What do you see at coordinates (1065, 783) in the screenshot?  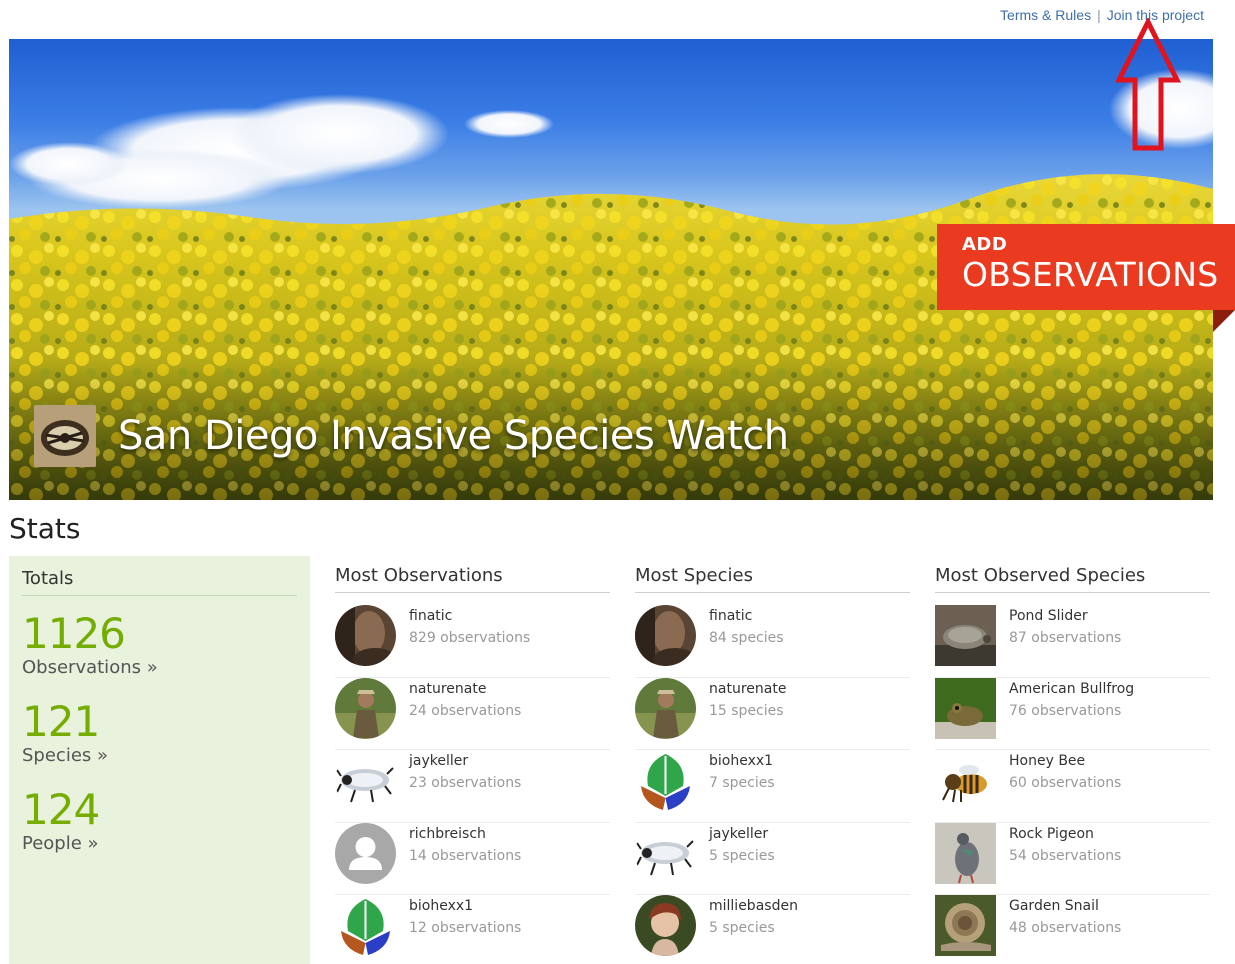 I see `observation-count: 60 observations` at bounding box center [1065, 783].